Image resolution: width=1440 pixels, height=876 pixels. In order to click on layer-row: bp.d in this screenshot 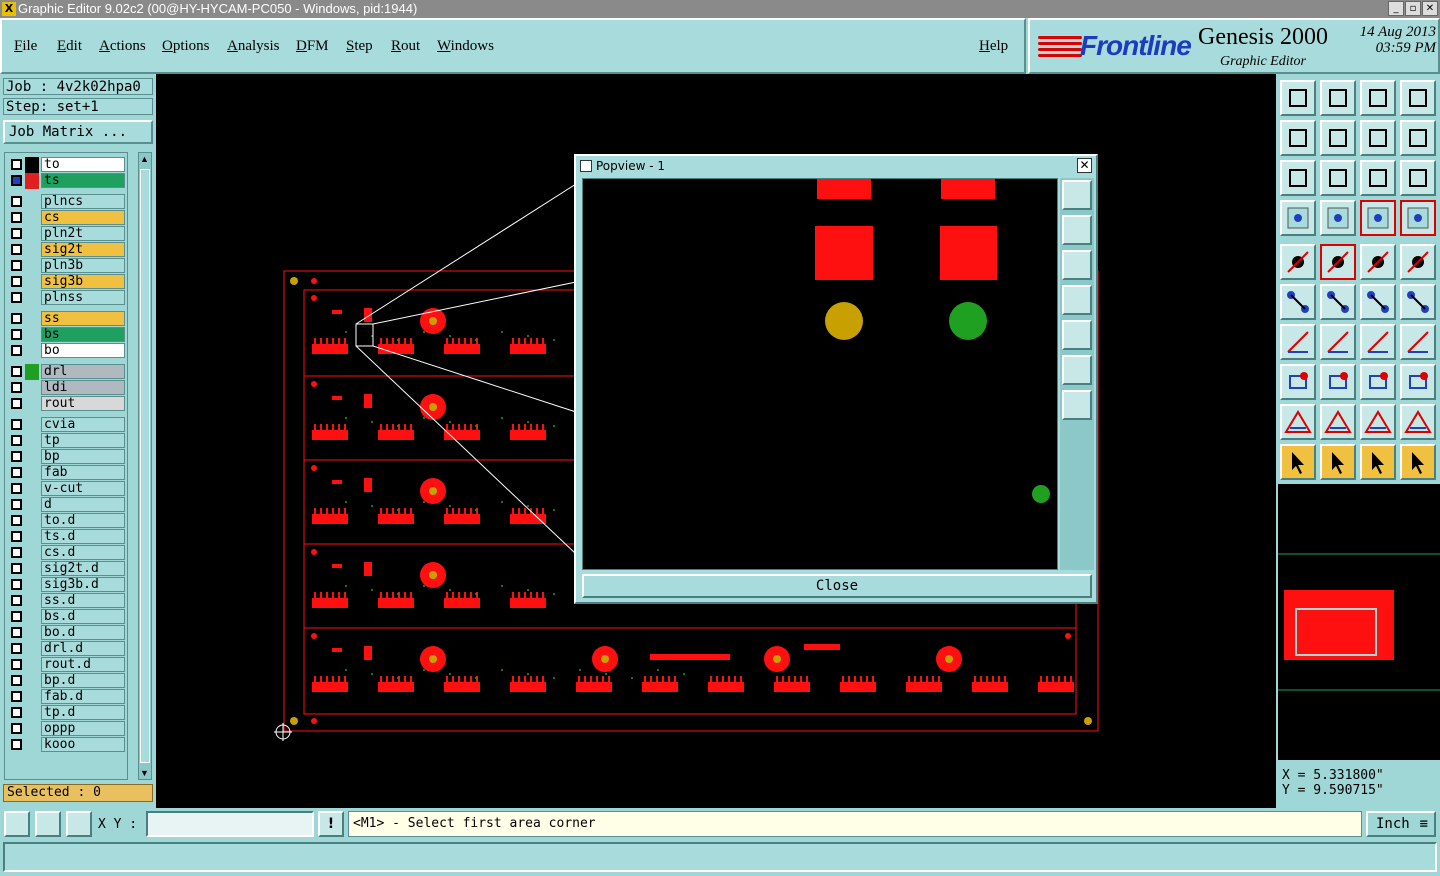, I will do `click(67, 681)`.